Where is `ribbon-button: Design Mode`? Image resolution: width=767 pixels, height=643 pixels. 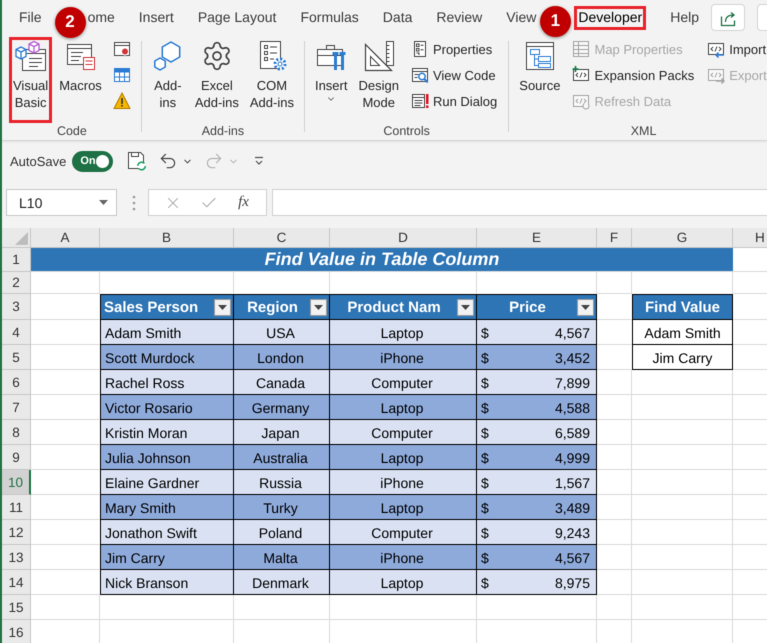
ribbon-button: Design Mode is located at coordinates (378, 80).